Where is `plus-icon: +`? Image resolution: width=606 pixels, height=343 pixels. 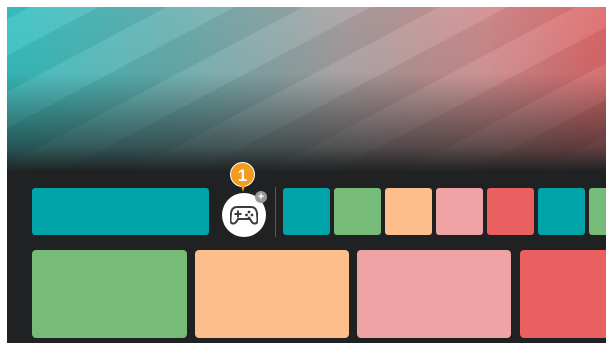 plus-icon: + is located at coordinates (261, 197).